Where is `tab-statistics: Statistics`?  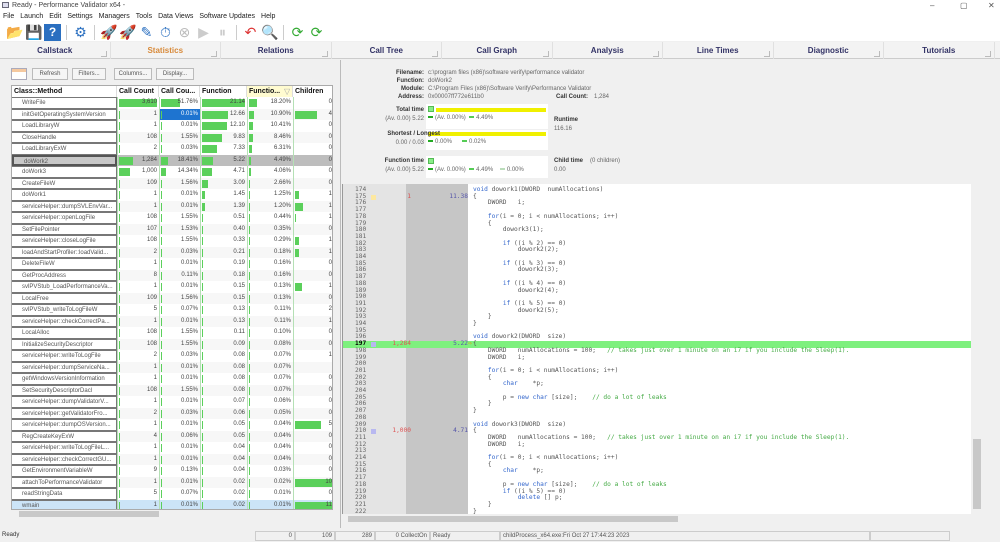
tab-statistics: Statistics is located at coordinates (166, 50).